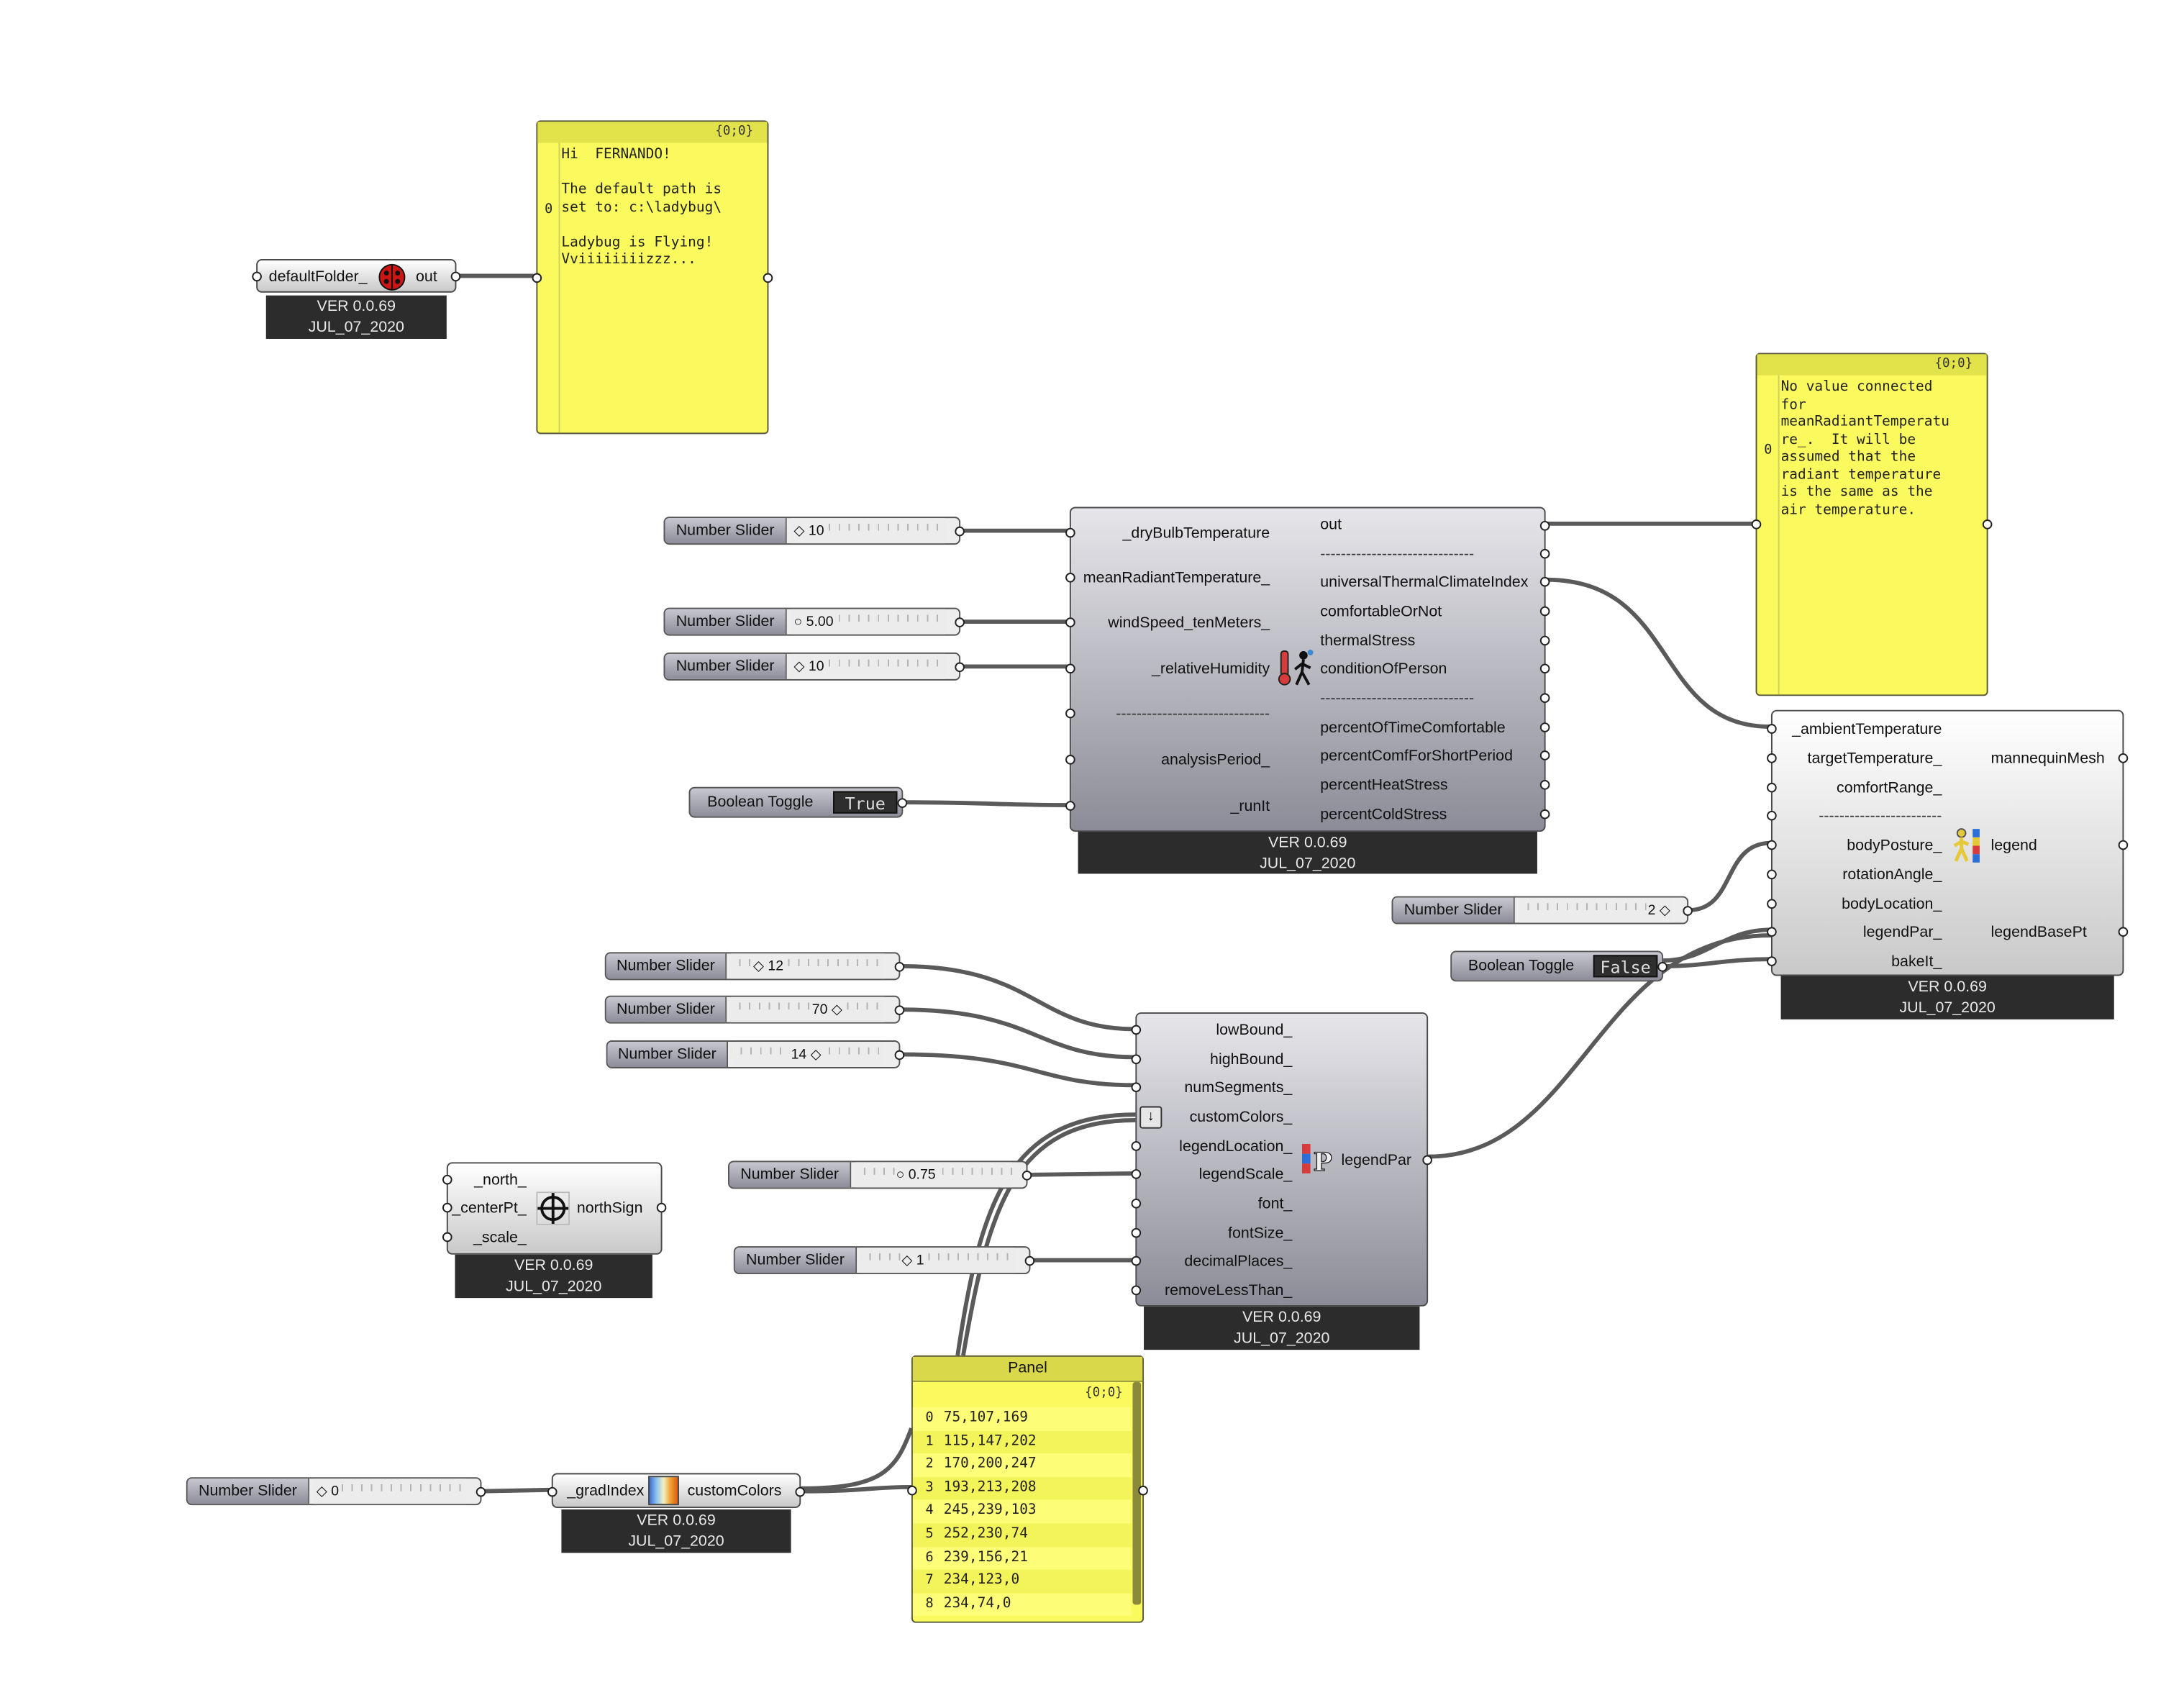  I want to click on toggle-value: True, so click(865, 802).